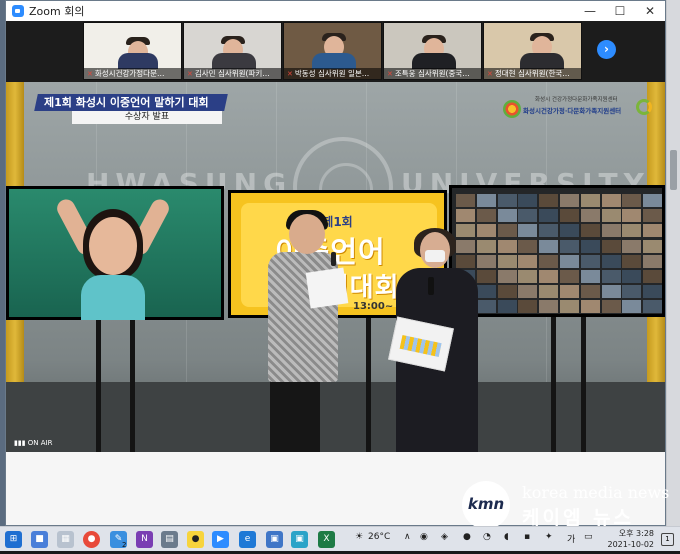 This screenshot has height=554, width=680. Describe the element at coordinates (596, 492) in the screenshot. I see `watermark-english: korea media news` at that location.